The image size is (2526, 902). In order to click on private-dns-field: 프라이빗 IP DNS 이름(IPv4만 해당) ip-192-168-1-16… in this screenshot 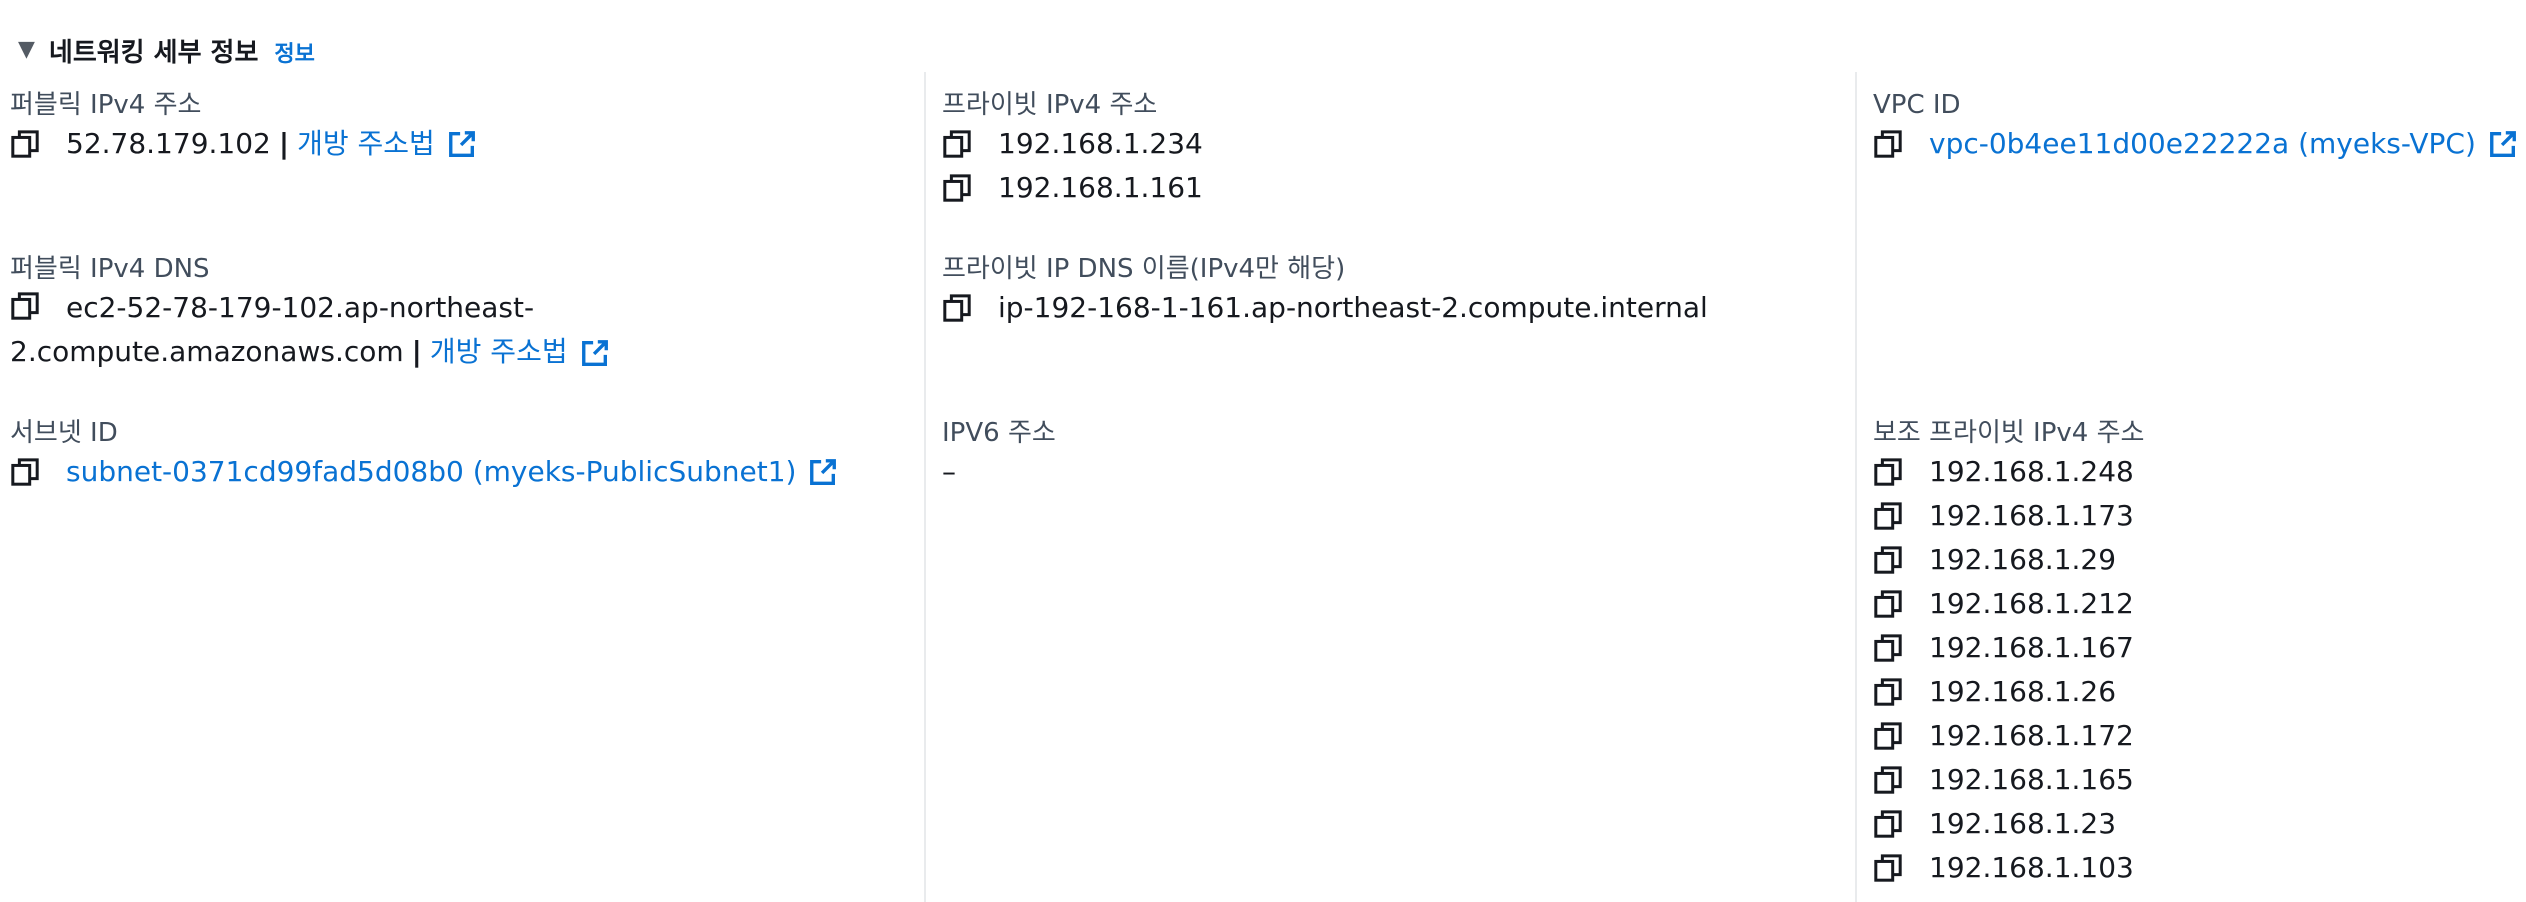, I will do `click(1392, 291)`.